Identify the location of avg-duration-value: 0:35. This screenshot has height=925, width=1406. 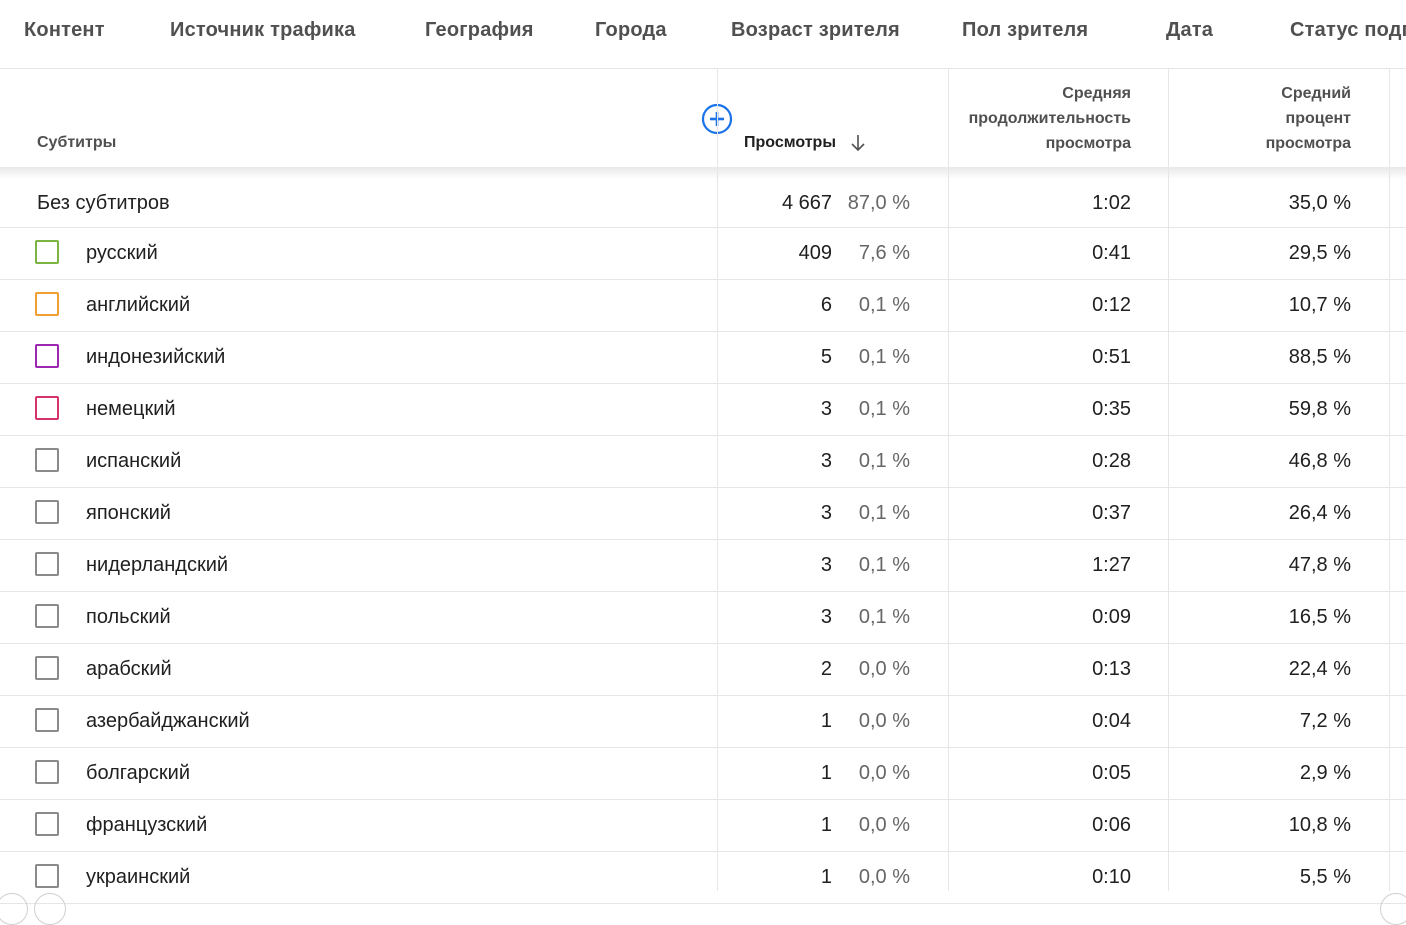
(1111, 409).